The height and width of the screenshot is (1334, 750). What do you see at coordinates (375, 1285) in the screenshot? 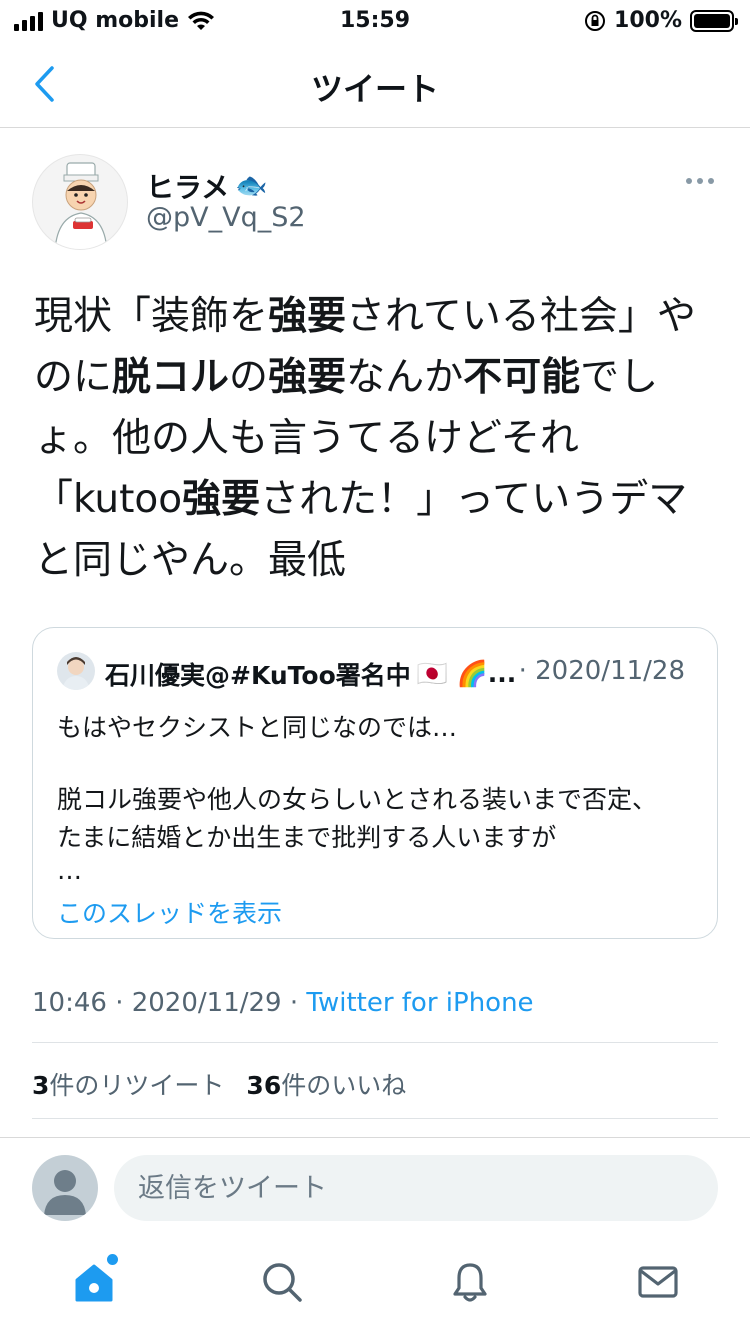
I see `tab-bar` at bounding box center [375, 1285].